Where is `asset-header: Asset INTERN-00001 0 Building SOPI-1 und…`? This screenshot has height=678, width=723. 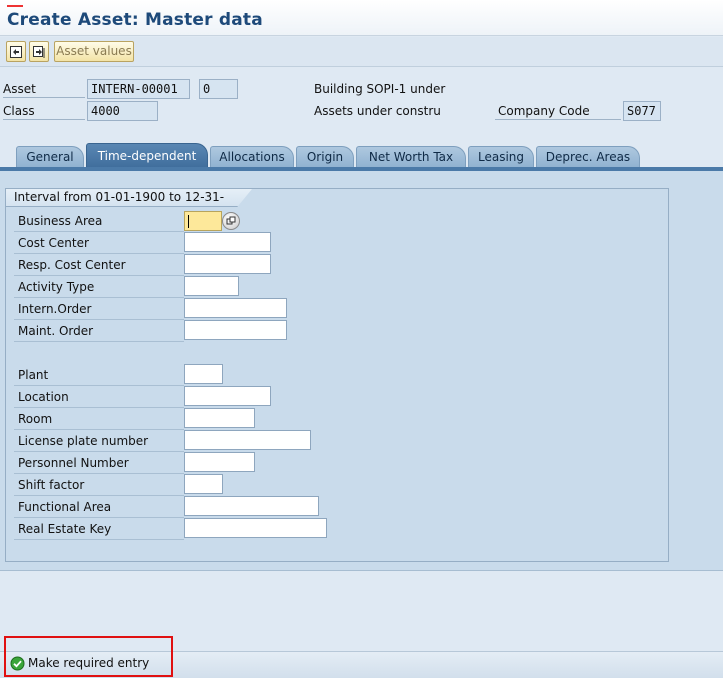 asset-header: Asset INTERN-00001 0 Building SOPI-1 und… is located at coordinates (361, 98).